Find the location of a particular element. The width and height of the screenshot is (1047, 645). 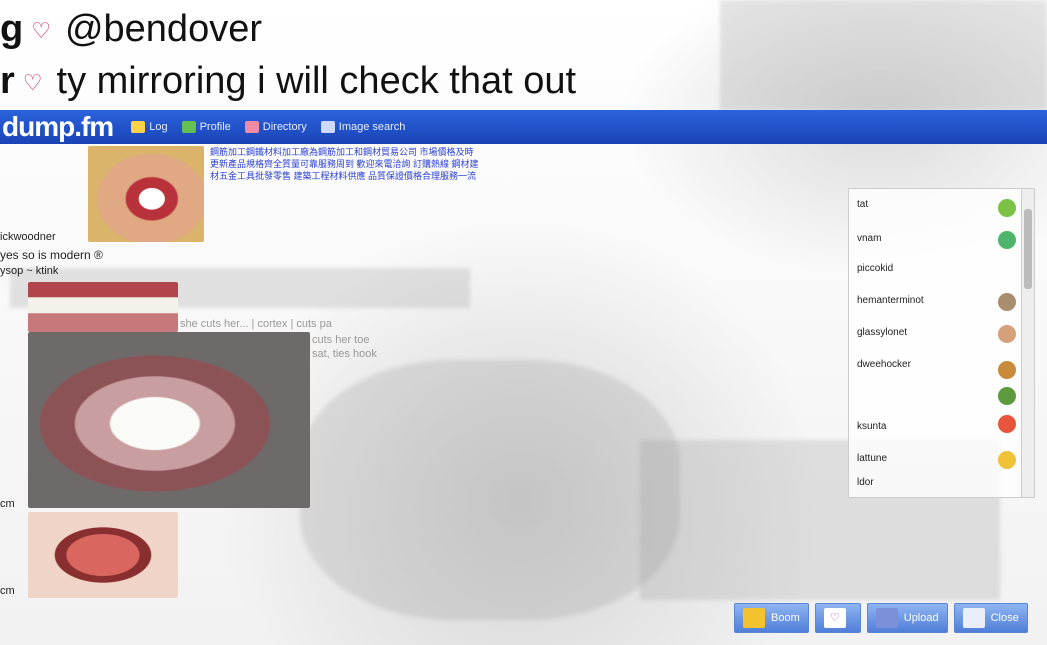

mouth-photo is located at coordinates (169, 420).